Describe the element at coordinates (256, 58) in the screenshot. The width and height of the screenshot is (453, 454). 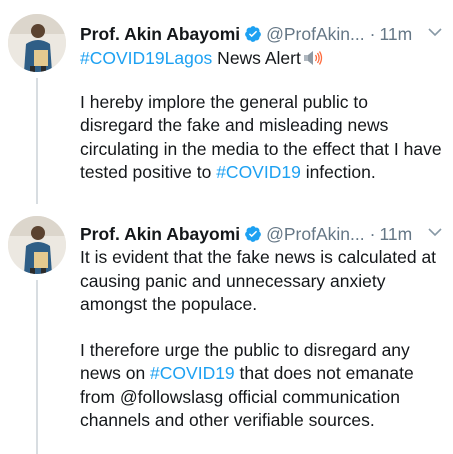
I see `news-alert-text: News Alert` at that location.